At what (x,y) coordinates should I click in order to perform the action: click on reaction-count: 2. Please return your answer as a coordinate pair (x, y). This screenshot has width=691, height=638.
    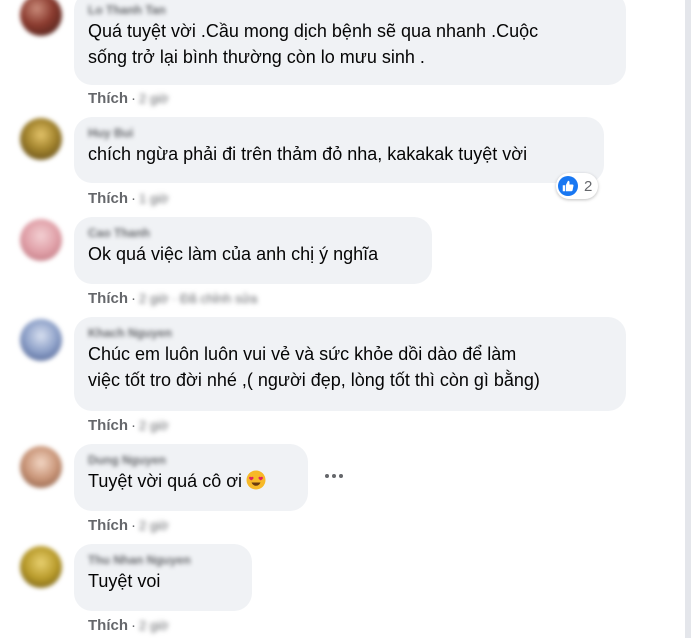
    Looking at the image, I should click on (588, 186).